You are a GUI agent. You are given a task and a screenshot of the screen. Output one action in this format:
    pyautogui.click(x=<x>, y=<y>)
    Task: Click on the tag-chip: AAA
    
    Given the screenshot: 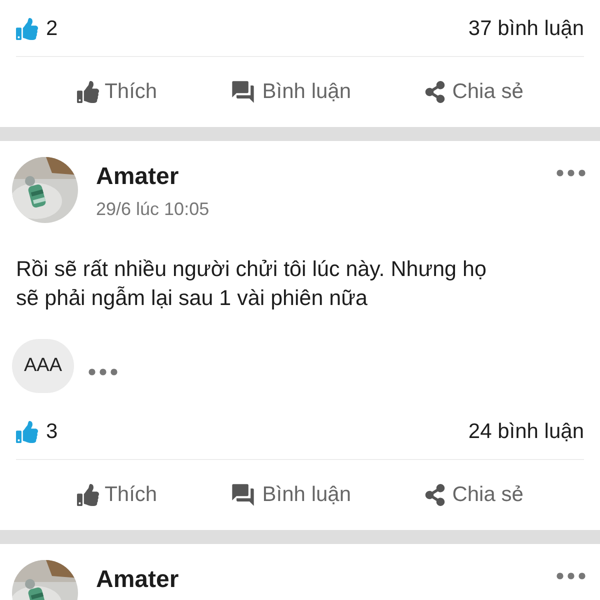 What is the action you would take?
    pyautogui.click(x=43, y=366)
    